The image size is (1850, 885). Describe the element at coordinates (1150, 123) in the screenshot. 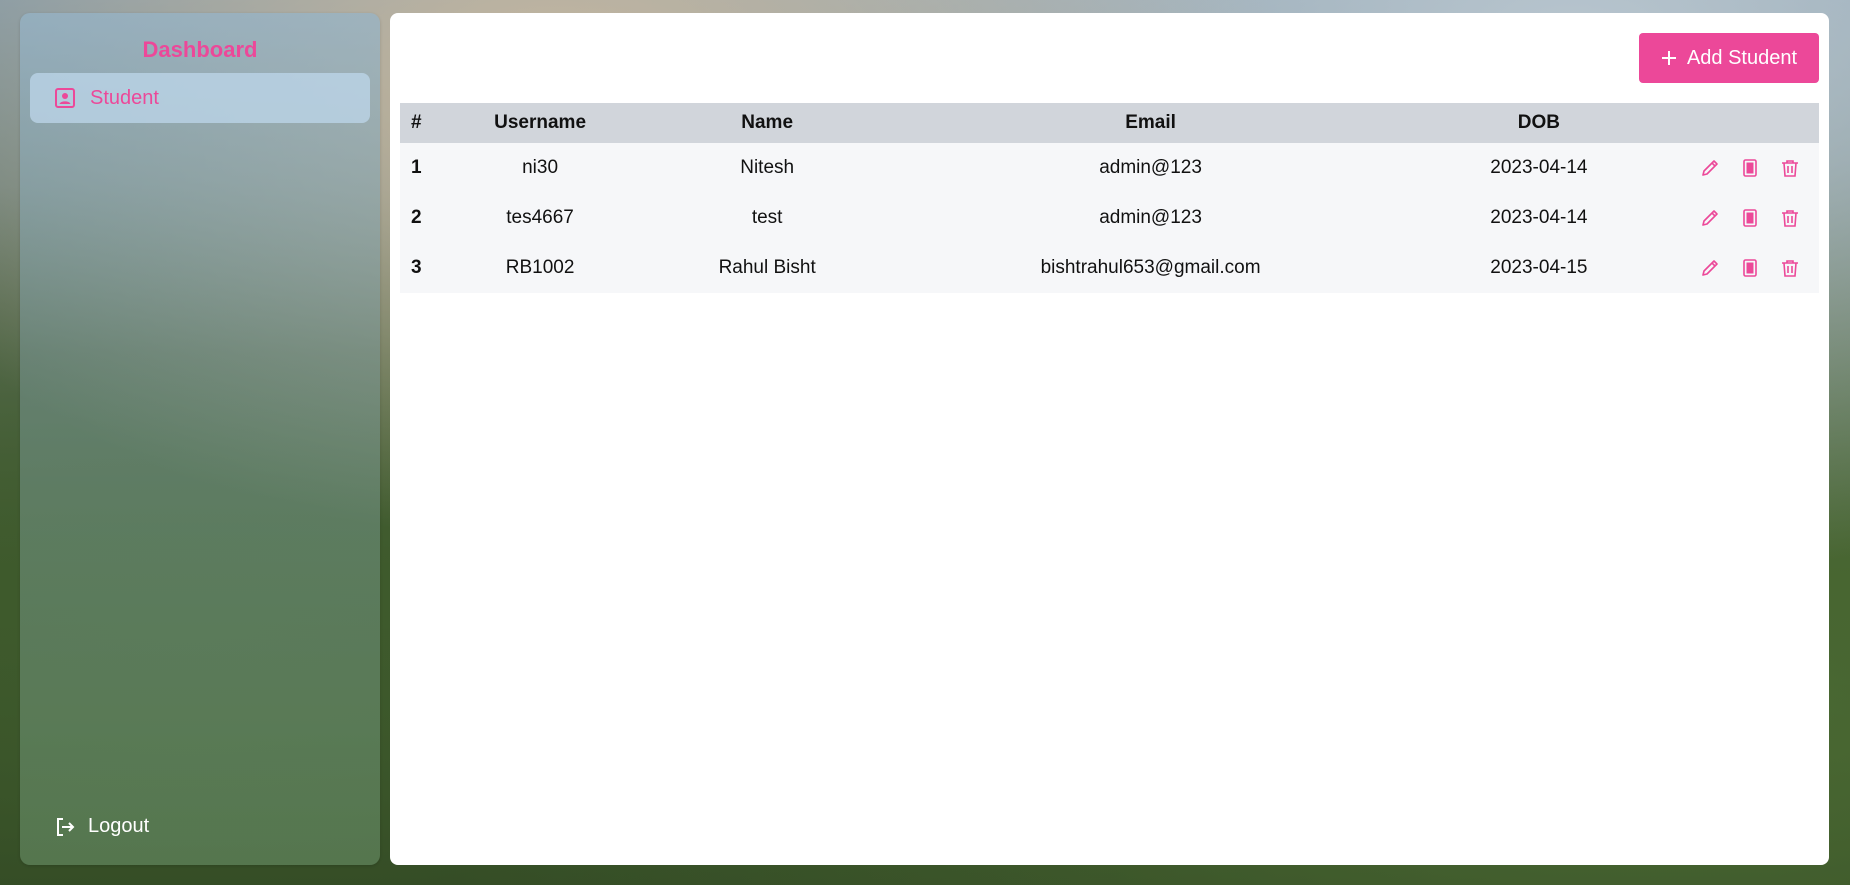

I see `header-email: Email` at that location.